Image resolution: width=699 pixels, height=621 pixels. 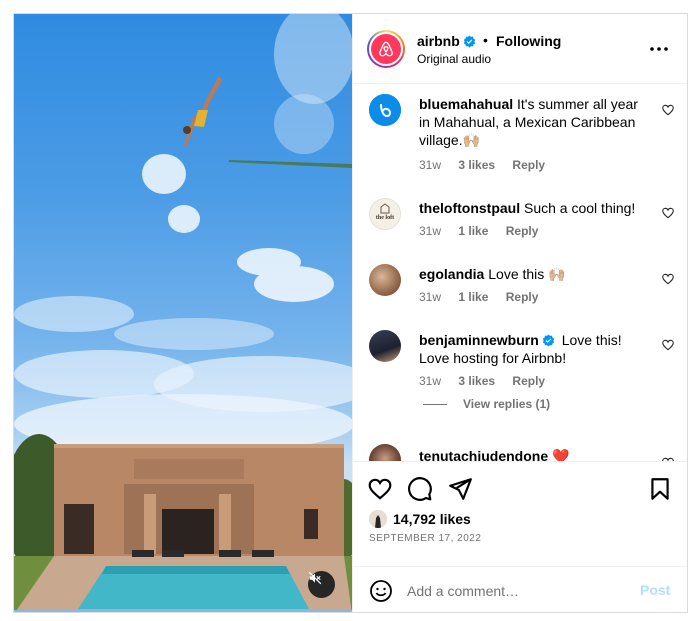 I want to click on post-header: airbnb • Following Original audio, so click(x=520, y=49).